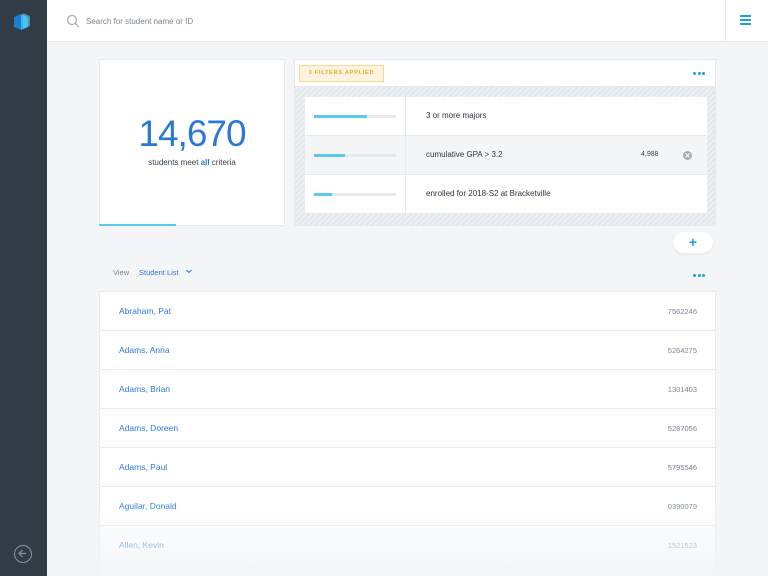 This screenshot has width=768, height=576. I want to click on hamburger-menu-icon, so click(745, 20).